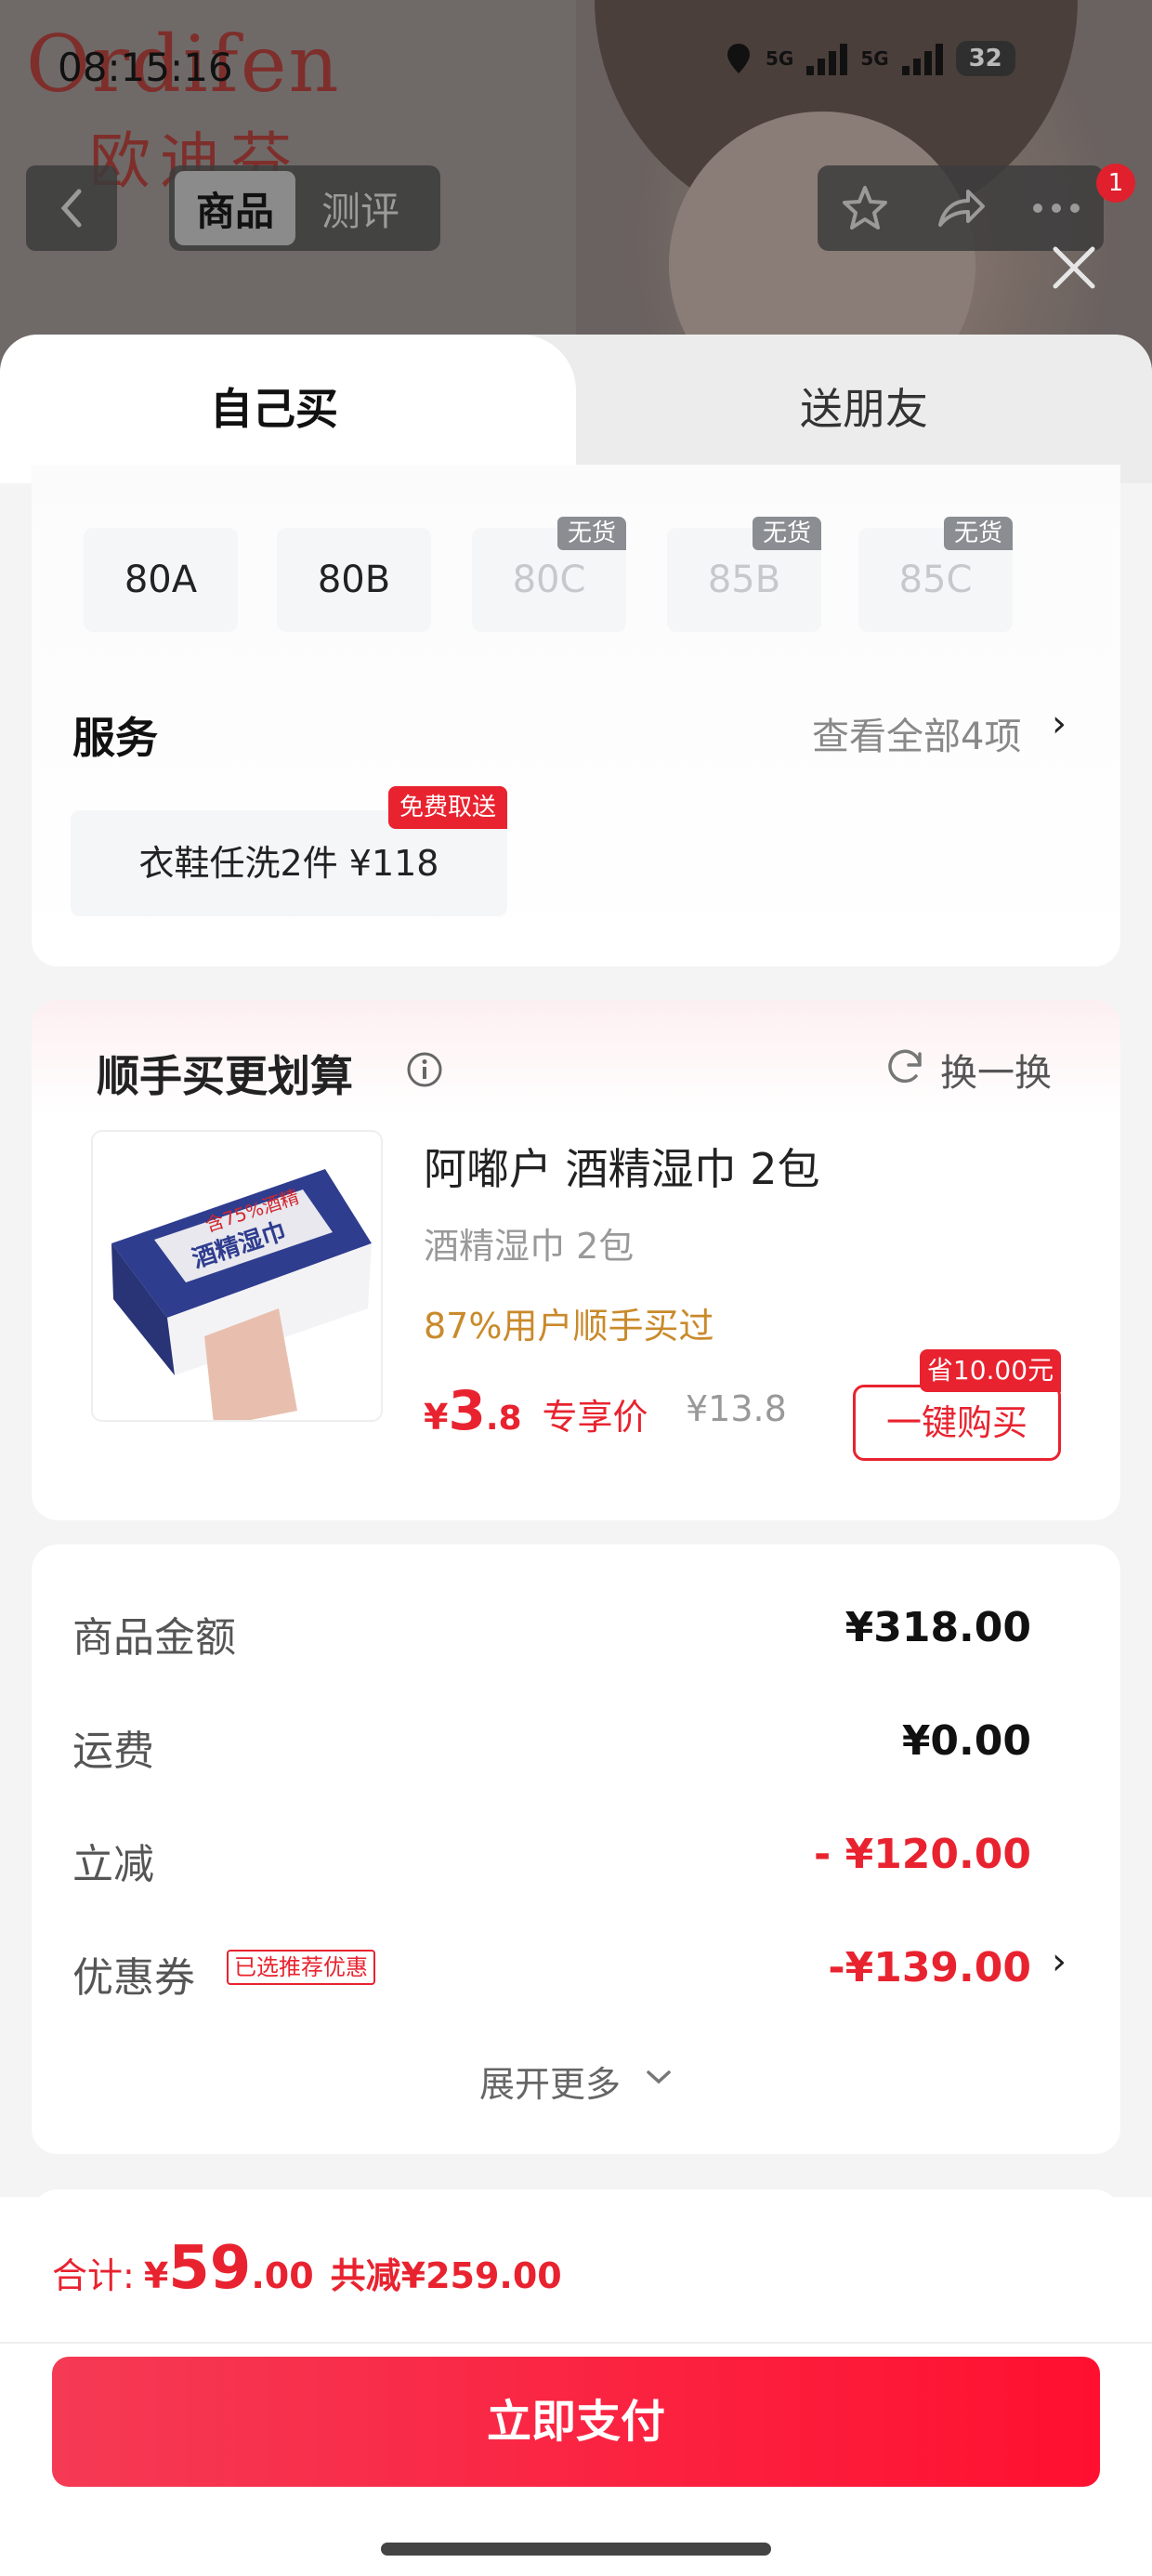 The width and height of the screenshot is (1152, 2576). Describe the element at coordinates (235, 208) in the screenshot. I see `tab-product: 商品` at that location.